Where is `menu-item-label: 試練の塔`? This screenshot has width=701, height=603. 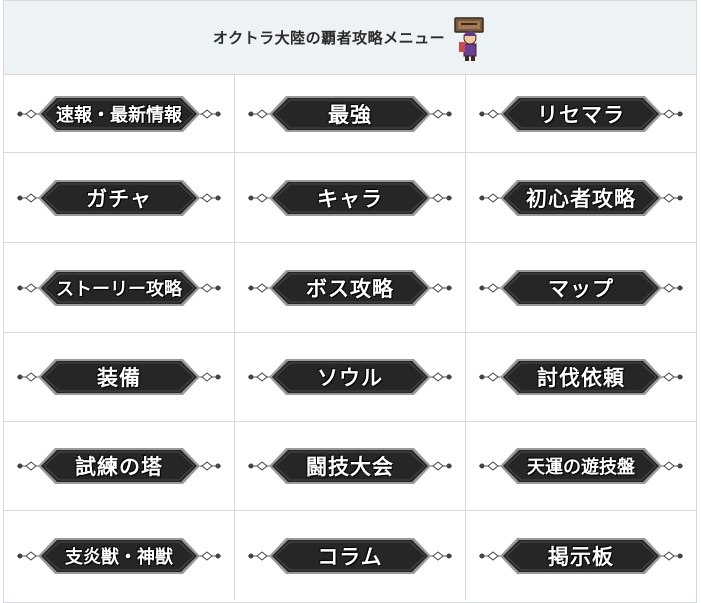 menu-item-label: 試練の塔 is located at coordinates (119, 467).